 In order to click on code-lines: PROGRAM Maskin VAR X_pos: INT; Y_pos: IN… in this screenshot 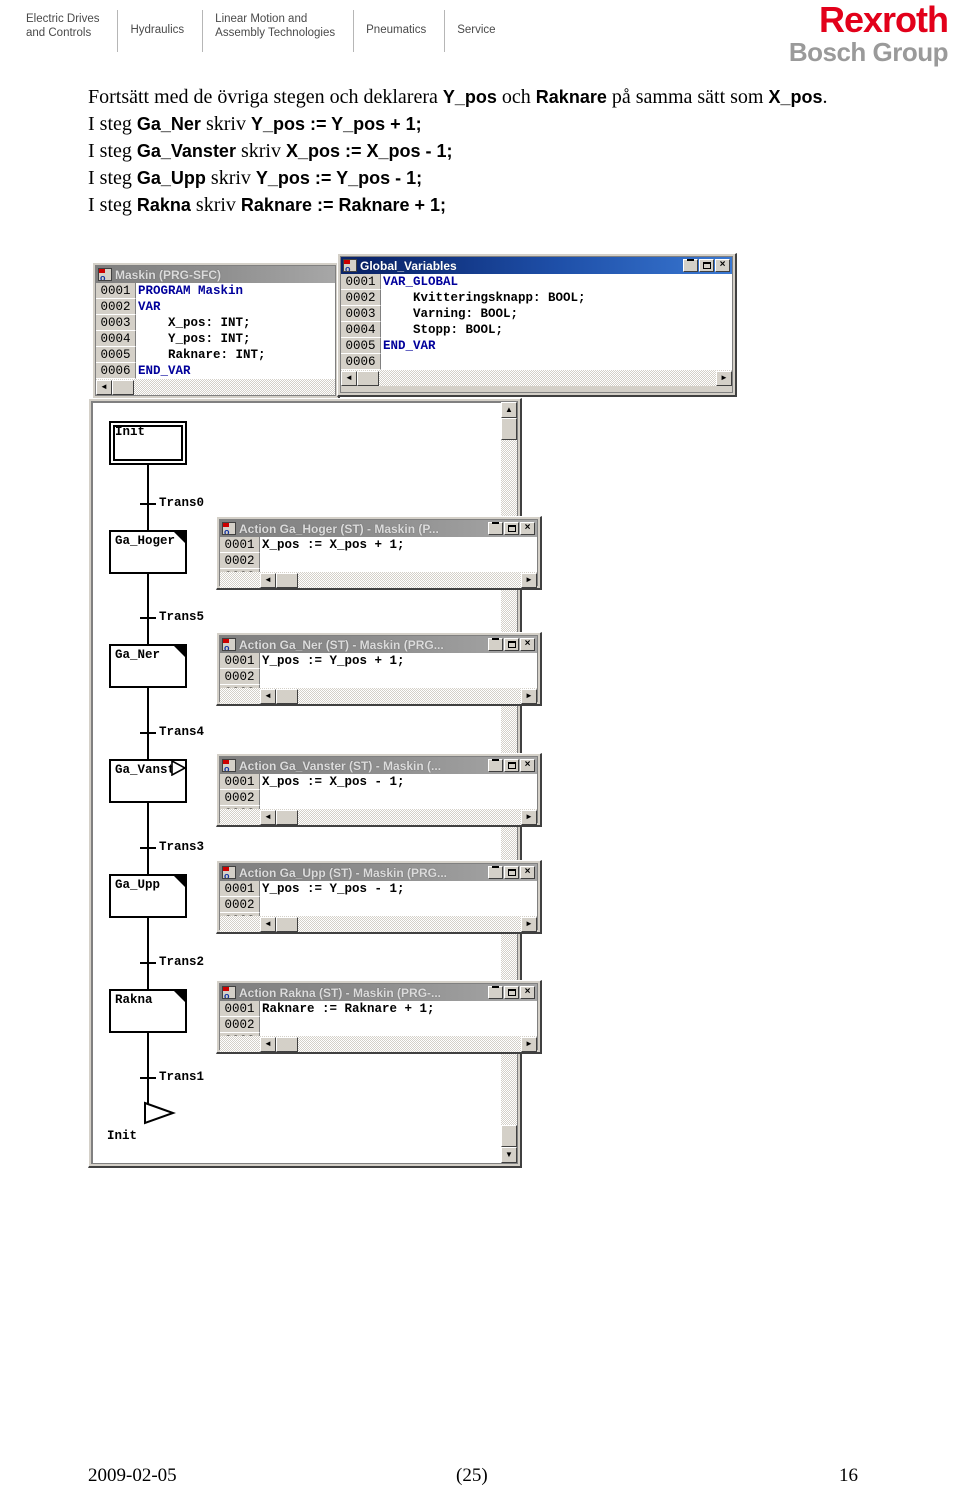, I will do `click(235, 331)`.